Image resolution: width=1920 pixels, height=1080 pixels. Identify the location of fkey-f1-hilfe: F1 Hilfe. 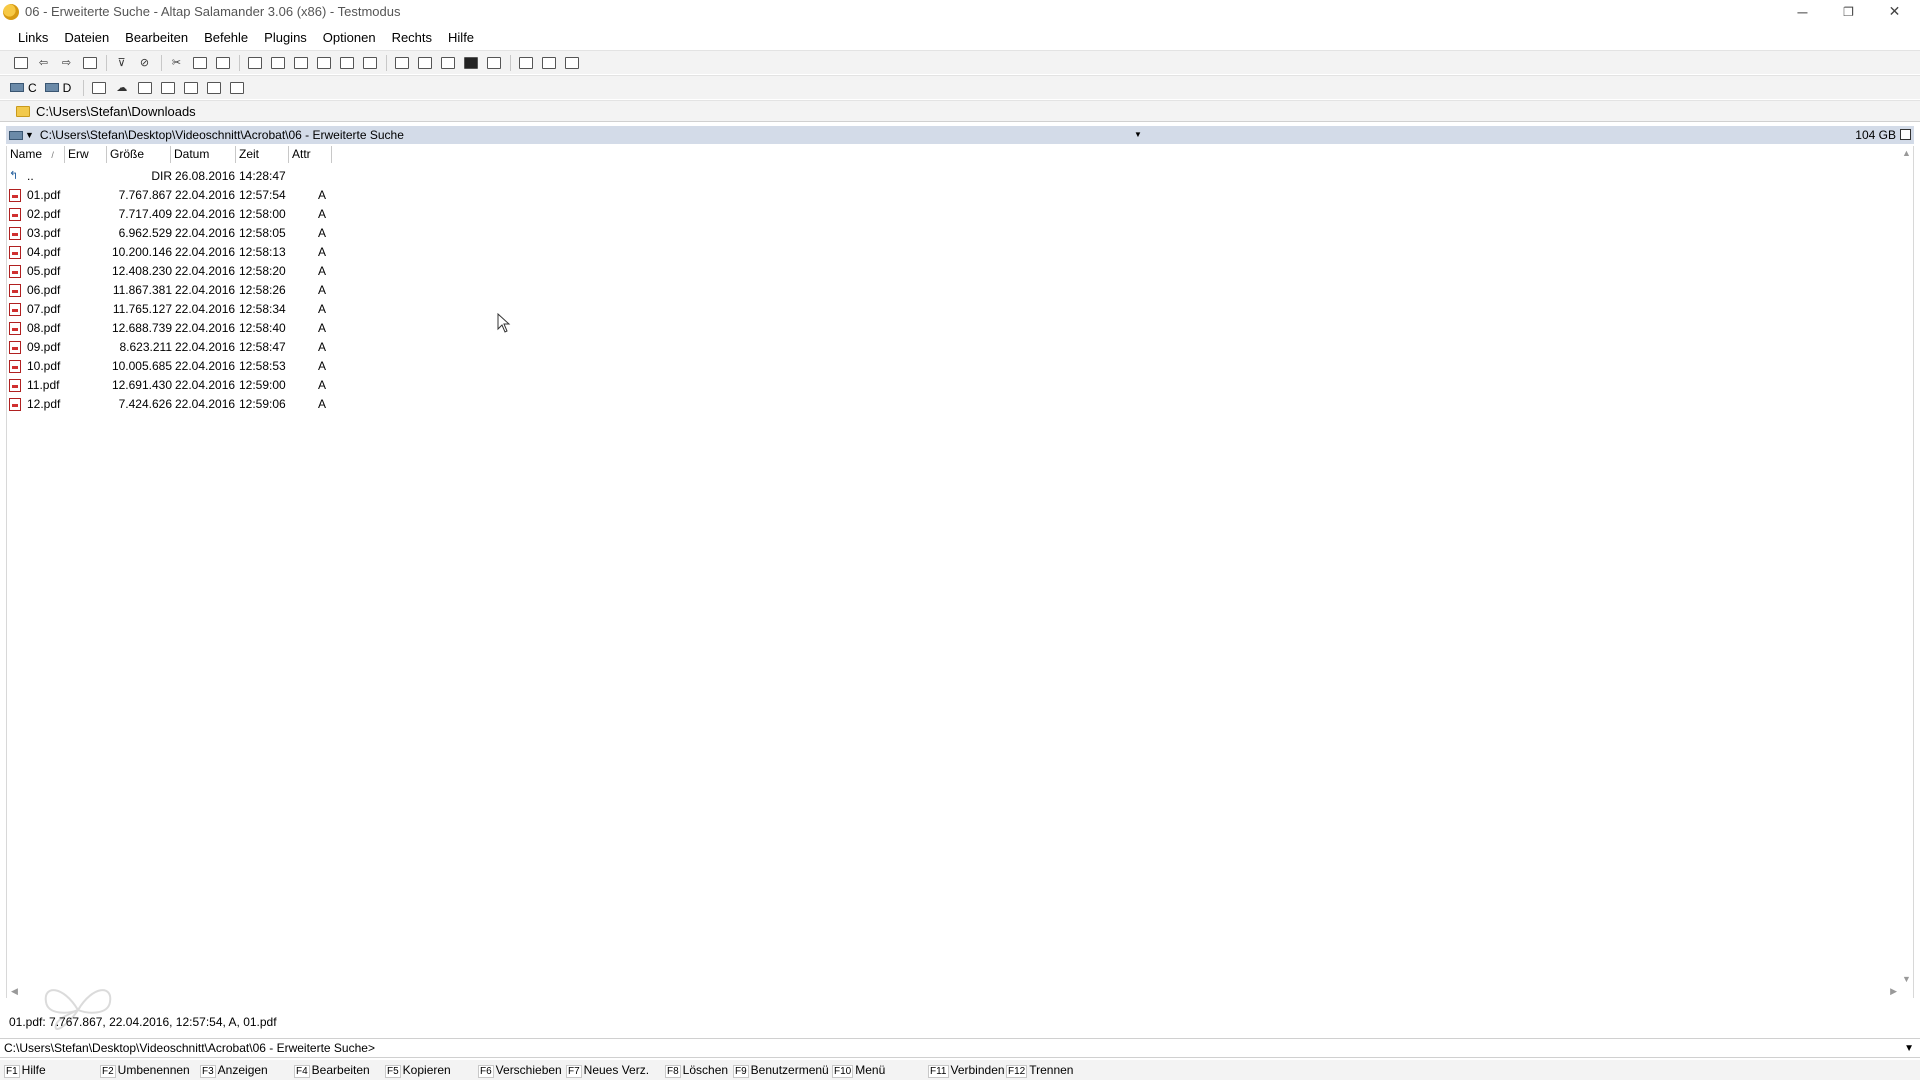
(25, 1070).